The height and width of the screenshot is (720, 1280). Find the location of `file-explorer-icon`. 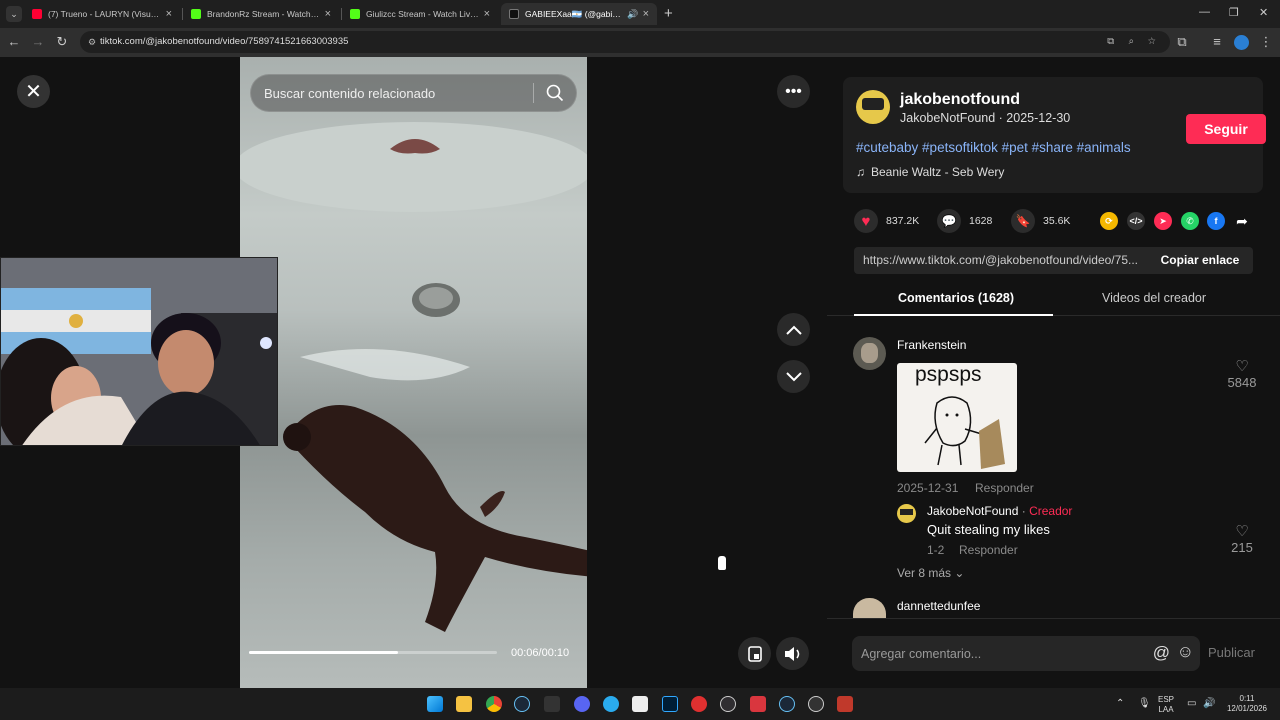

file-explorer-icon is located at coordinates (464, 704).